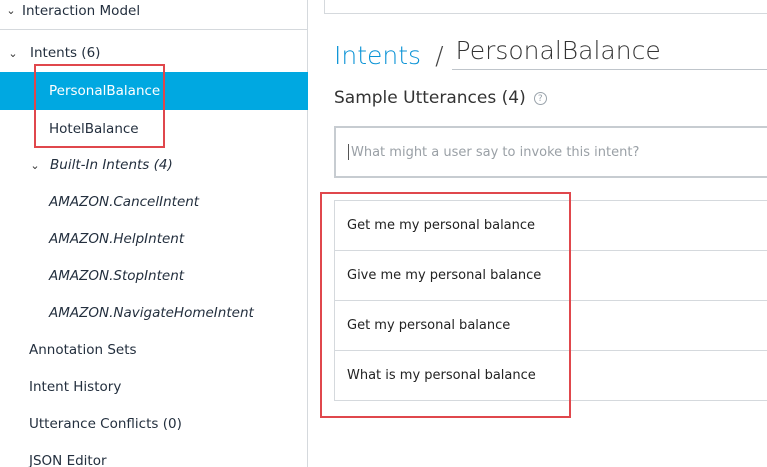 The height and width of the screenshot is (467, 767). I want to click on sidebar-item-json-editor: JSON Editor, so click(154, 454).